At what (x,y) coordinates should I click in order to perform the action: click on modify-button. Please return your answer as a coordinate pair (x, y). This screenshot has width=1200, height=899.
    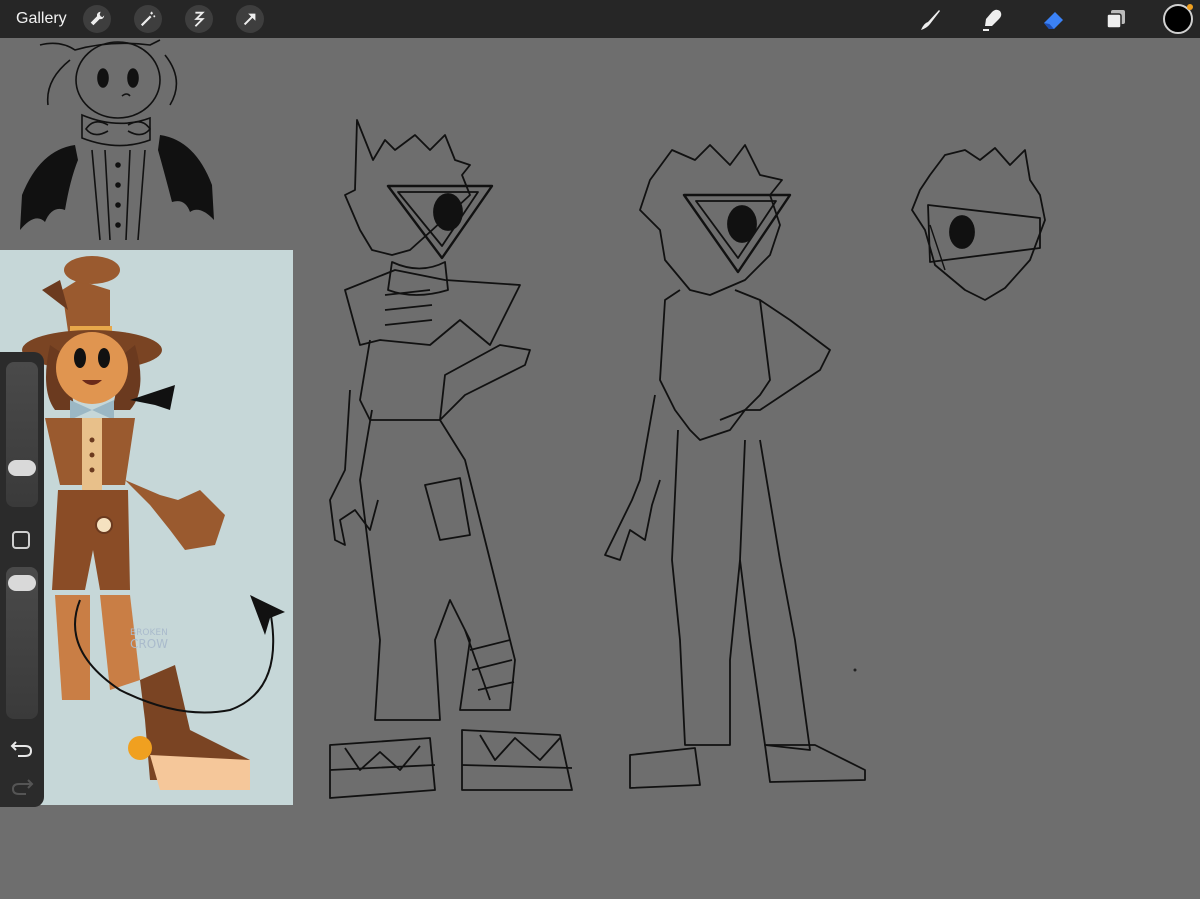
    Looking at the image, I should click on (21, 540).